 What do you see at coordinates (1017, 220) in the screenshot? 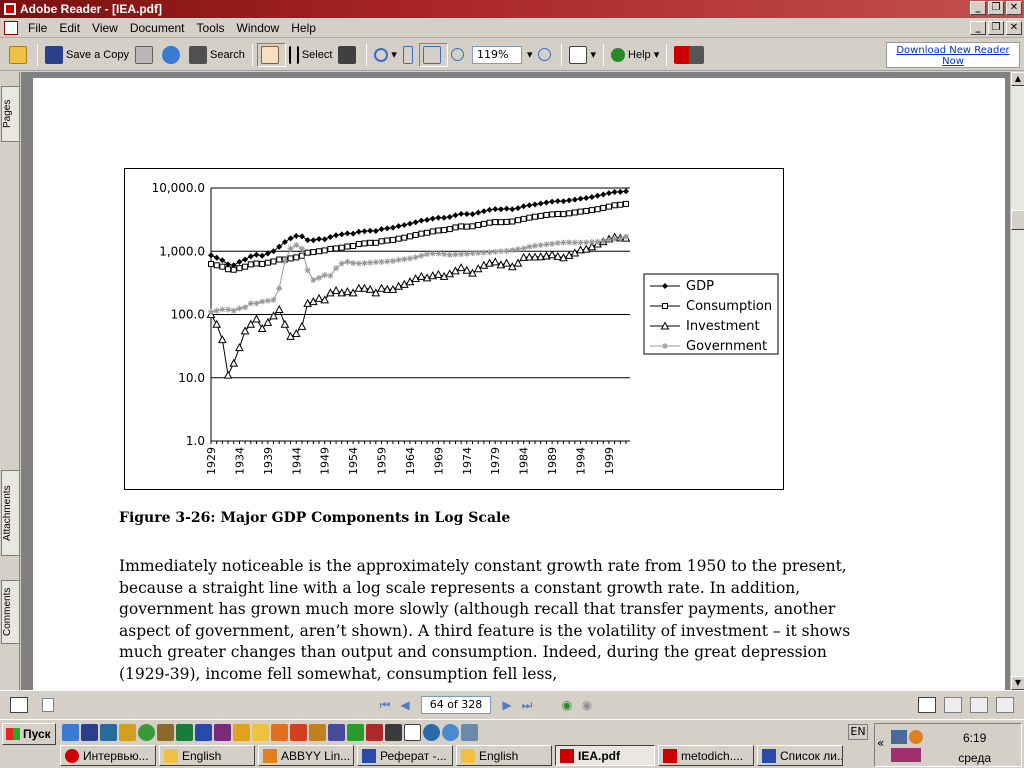
I see `scroll-thumb` at bounding box center [1017, 220].